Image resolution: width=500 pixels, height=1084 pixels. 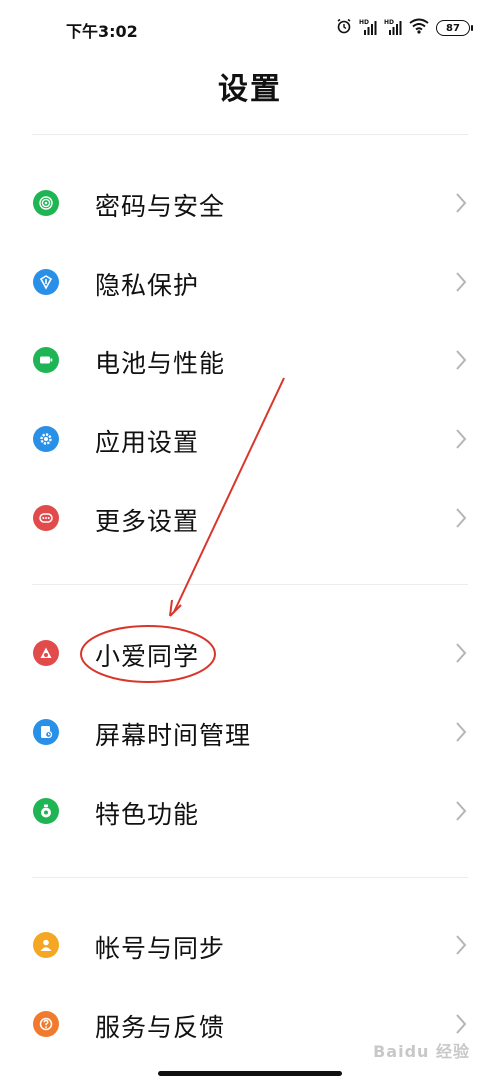 What do you see at coordinates (102, 31) in the screenshot?
I see `status-time: 下午3:02` at bounding box center [102, 31].